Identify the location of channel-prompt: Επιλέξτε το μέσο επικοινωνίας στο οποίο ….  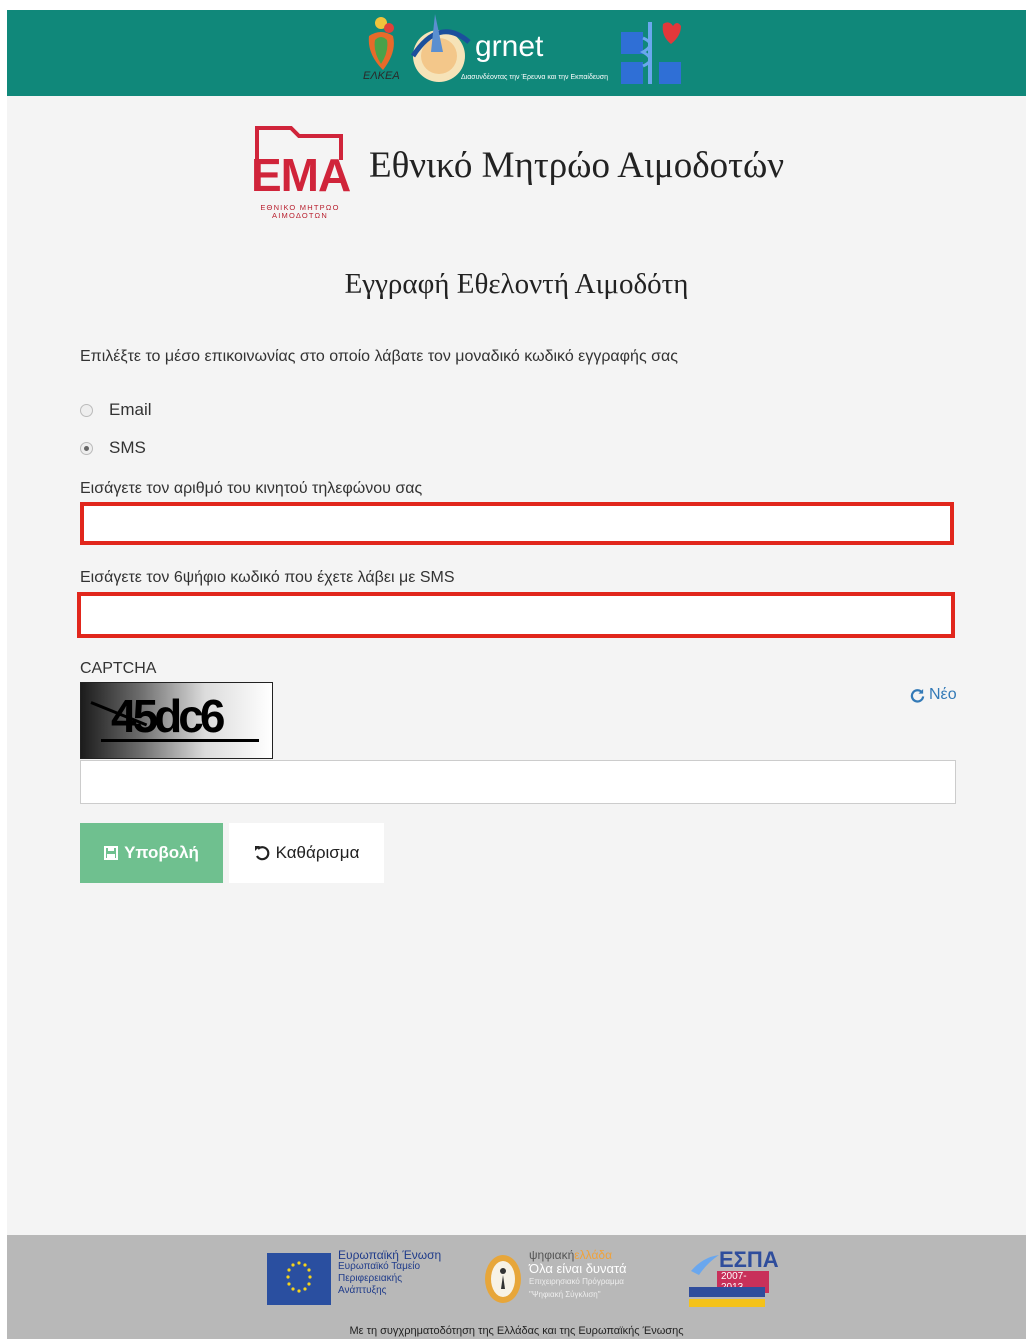
(379, 356).